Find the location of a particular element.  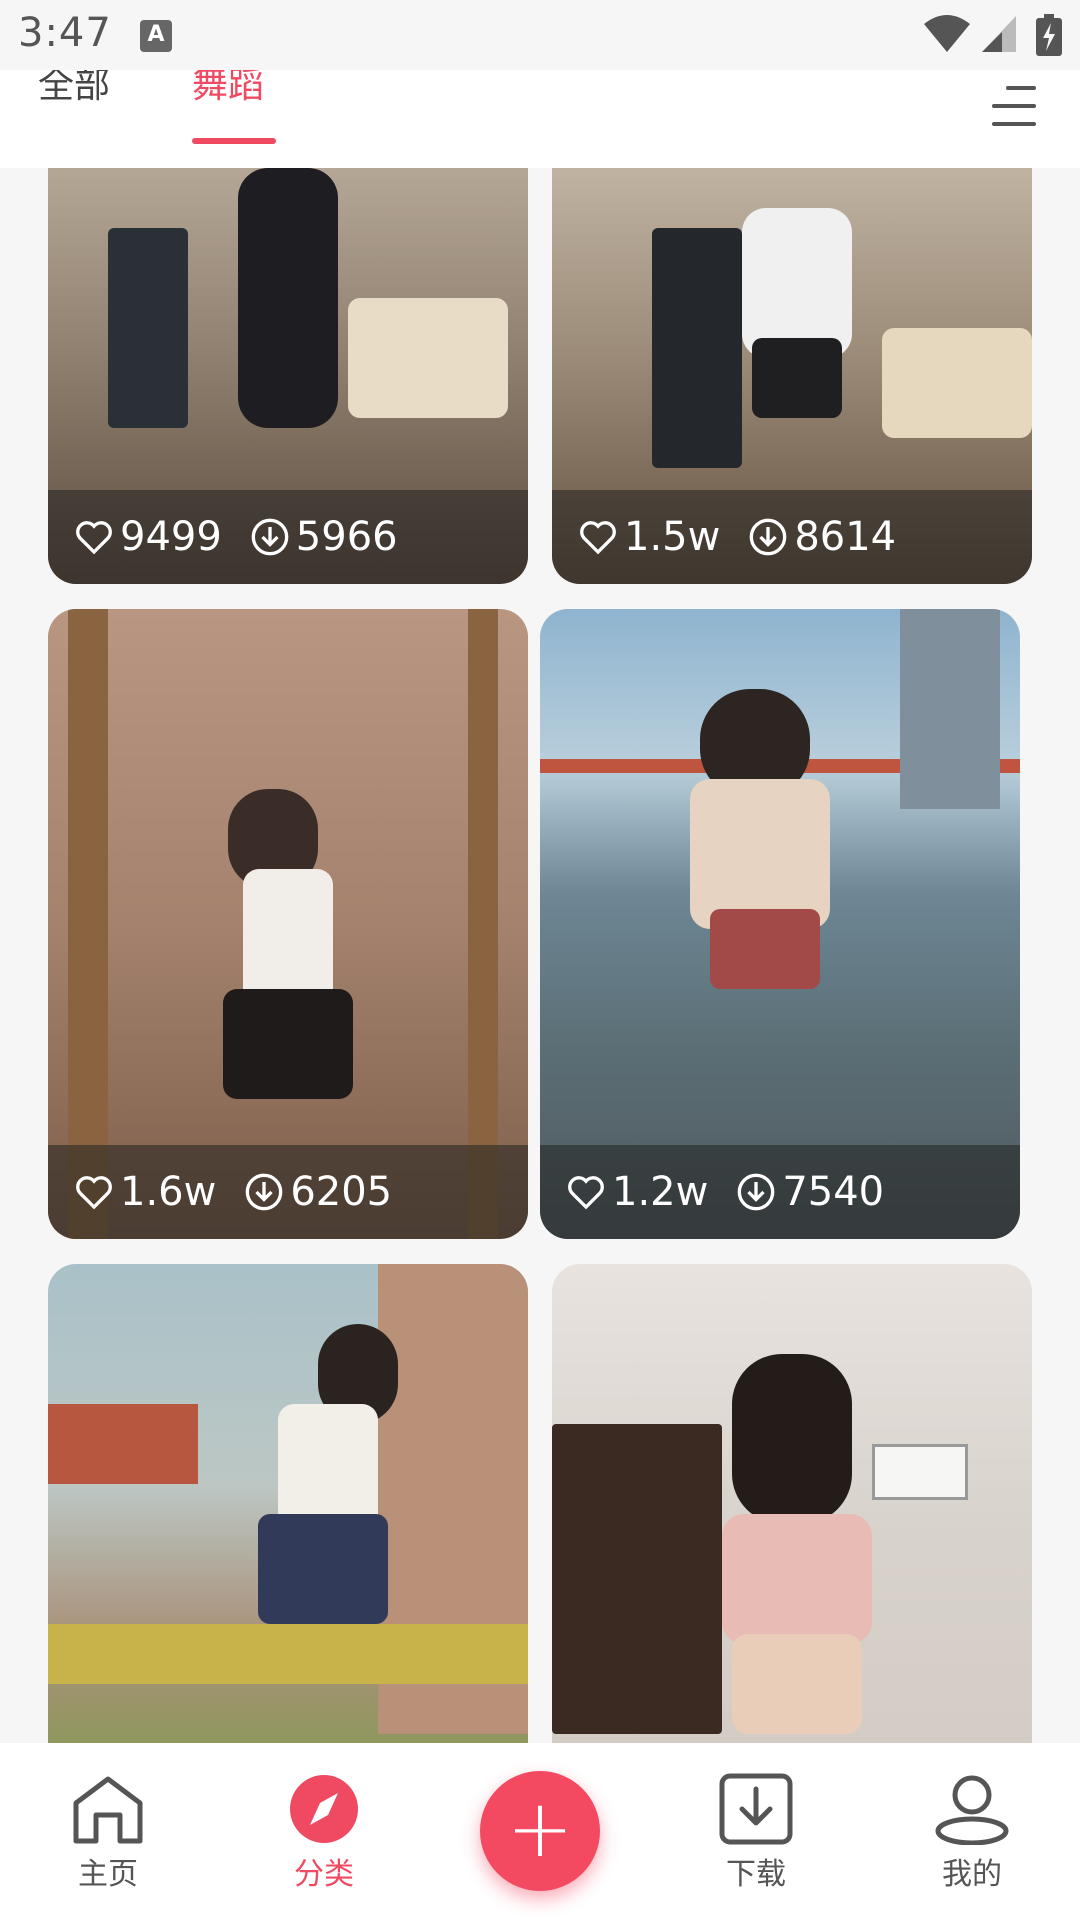

nav-home-label: 主页 is located at coordinates (108, 1874).